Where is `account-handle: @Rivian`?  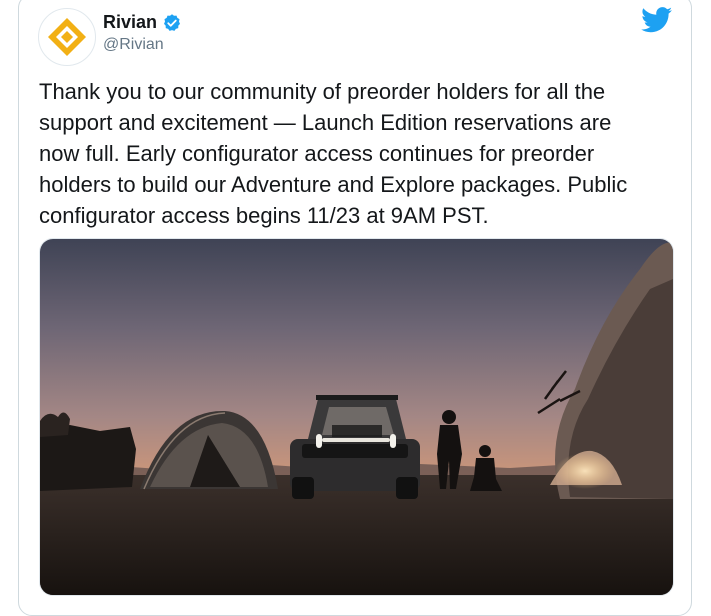 account-handle: @Rivian is located at coordinates (133, 45).